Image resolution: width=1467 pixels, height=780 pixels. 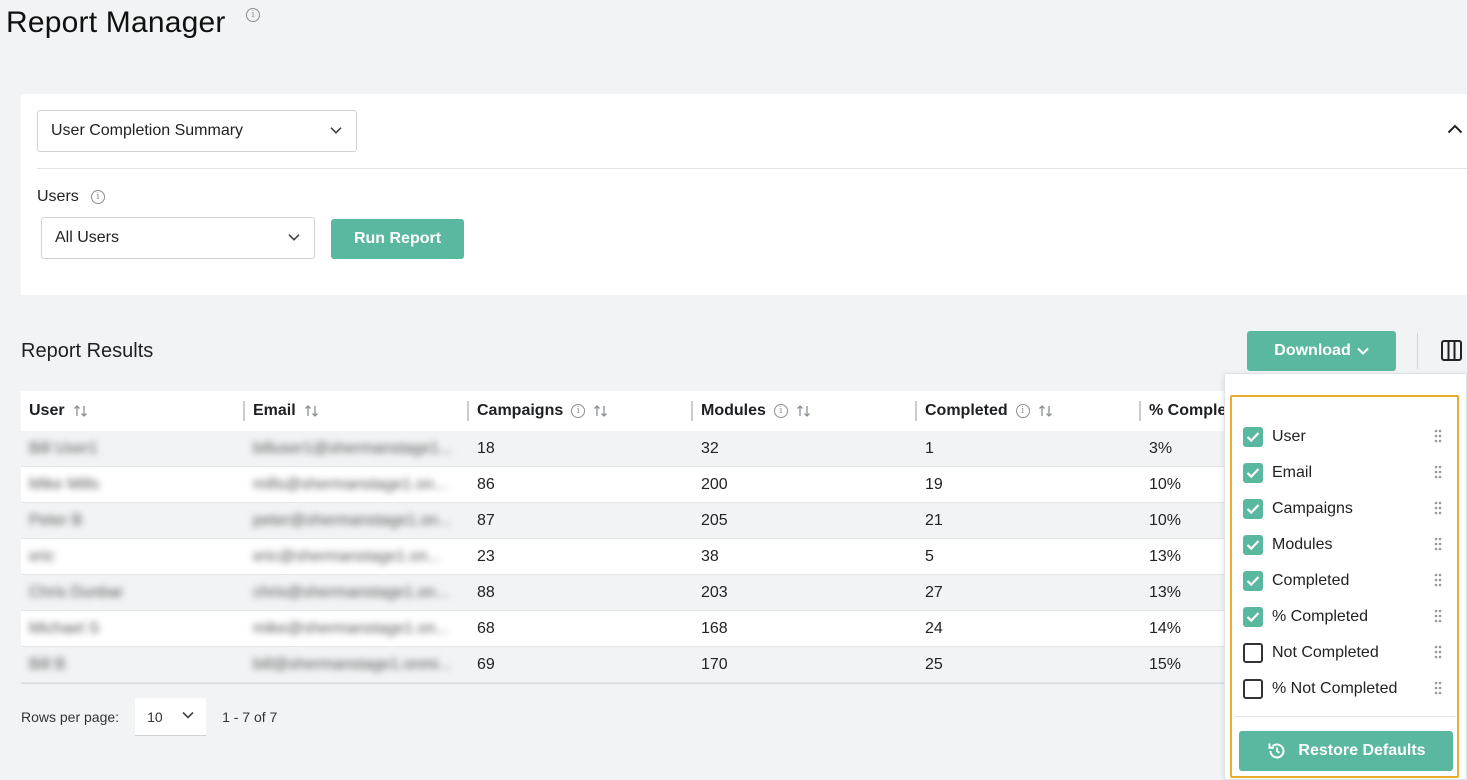 I want to click on modules-cell: 38, so click(x=710, y=556).